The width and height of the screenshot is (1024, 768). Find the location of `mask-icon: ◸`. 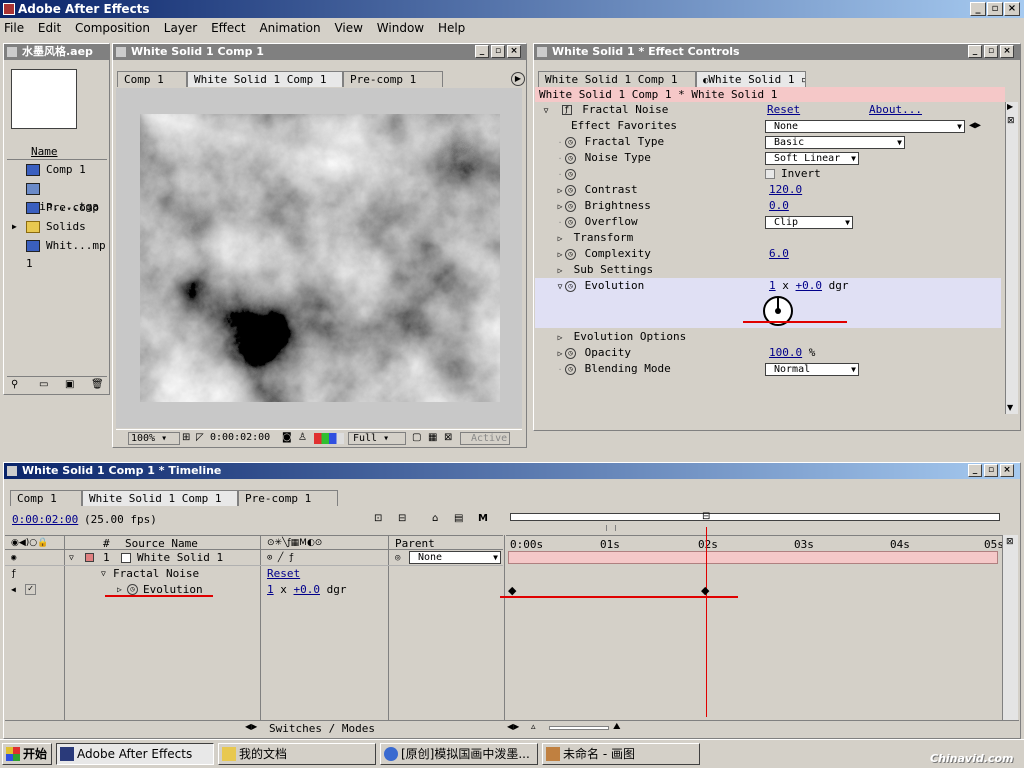

mask-icon: ◸ is located at coordinates (200, 437).